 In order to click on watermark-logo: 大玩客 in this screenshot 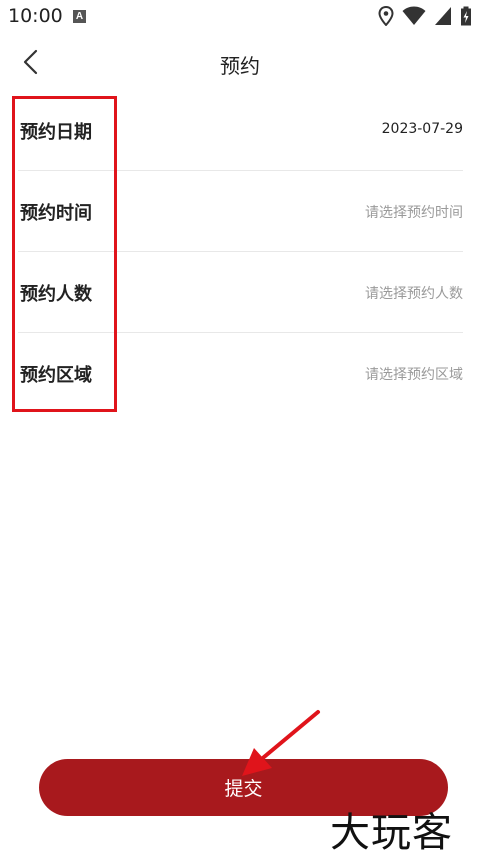, I will do `click(391, 833)`.